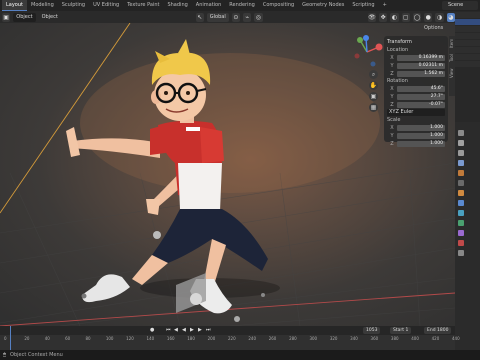 The height and width of the screenshot is (360, 480). What do you see at coordinates (461, 233) in the screenshot?
I see `constraints-icon` at bounding box center [461, 233].